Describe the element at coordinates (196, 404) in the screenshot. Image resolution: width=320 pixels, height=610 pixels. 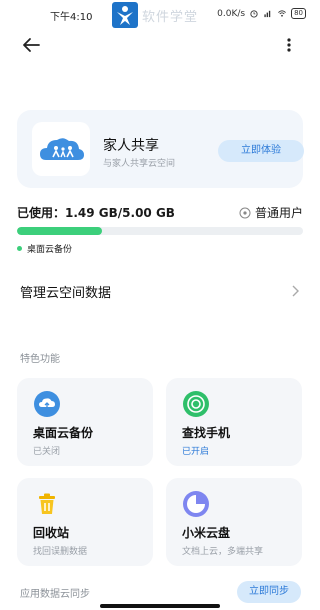
I see `find-phone-icon` at that location.